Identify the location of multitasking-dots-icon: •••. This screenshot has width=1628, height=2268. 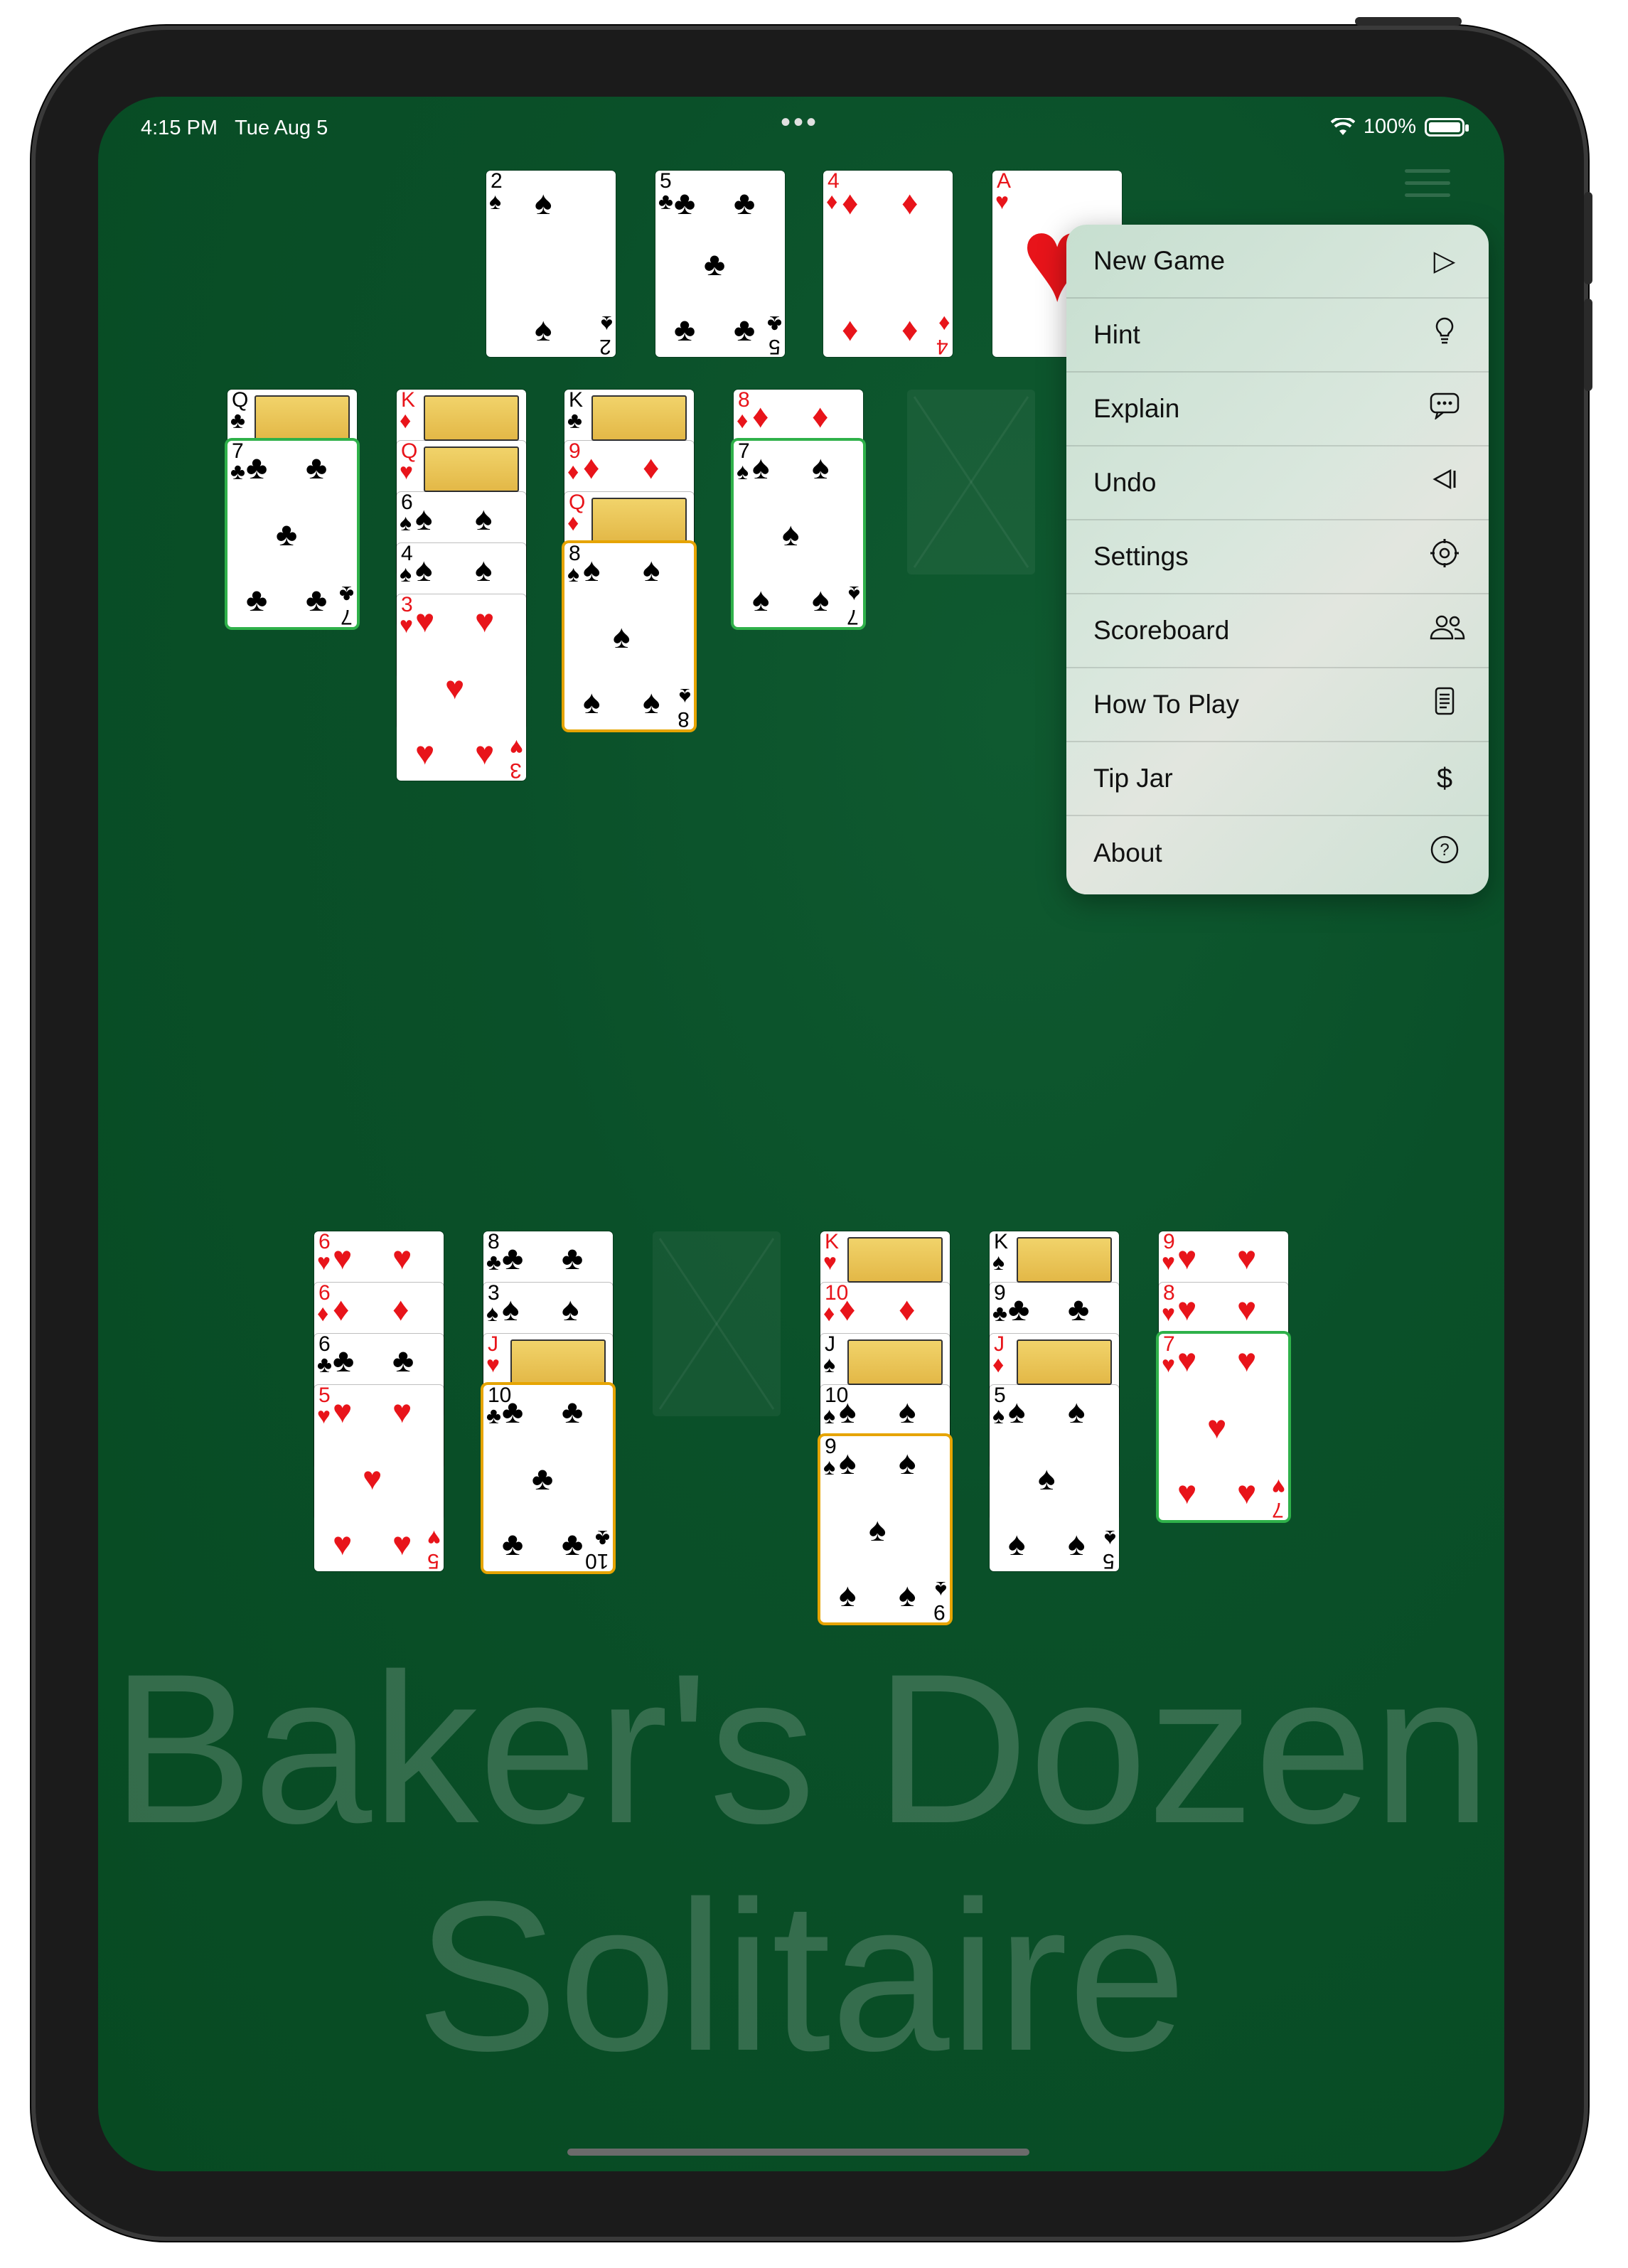
(800, 123).